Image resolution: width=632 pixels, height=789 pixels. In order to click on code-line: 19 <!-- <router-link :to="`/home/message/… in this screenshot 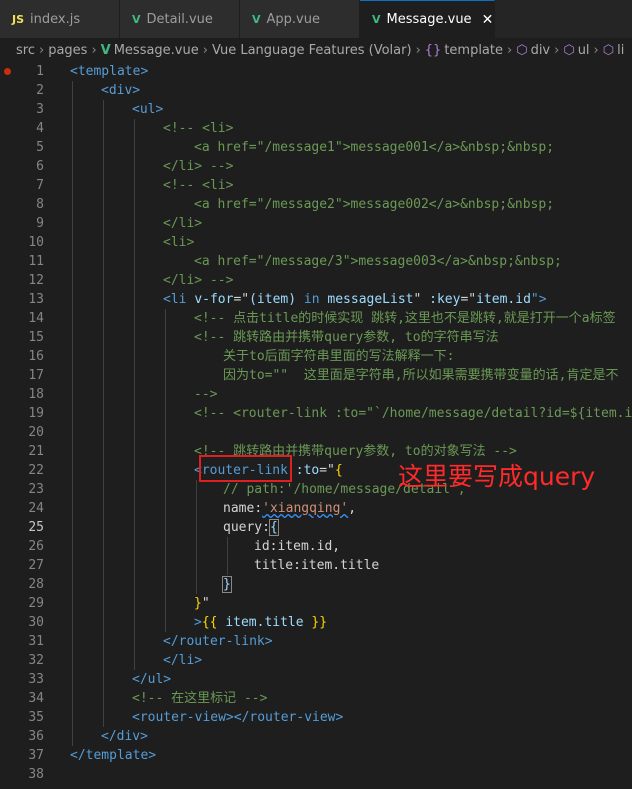, I will do `click(316, 413)`.